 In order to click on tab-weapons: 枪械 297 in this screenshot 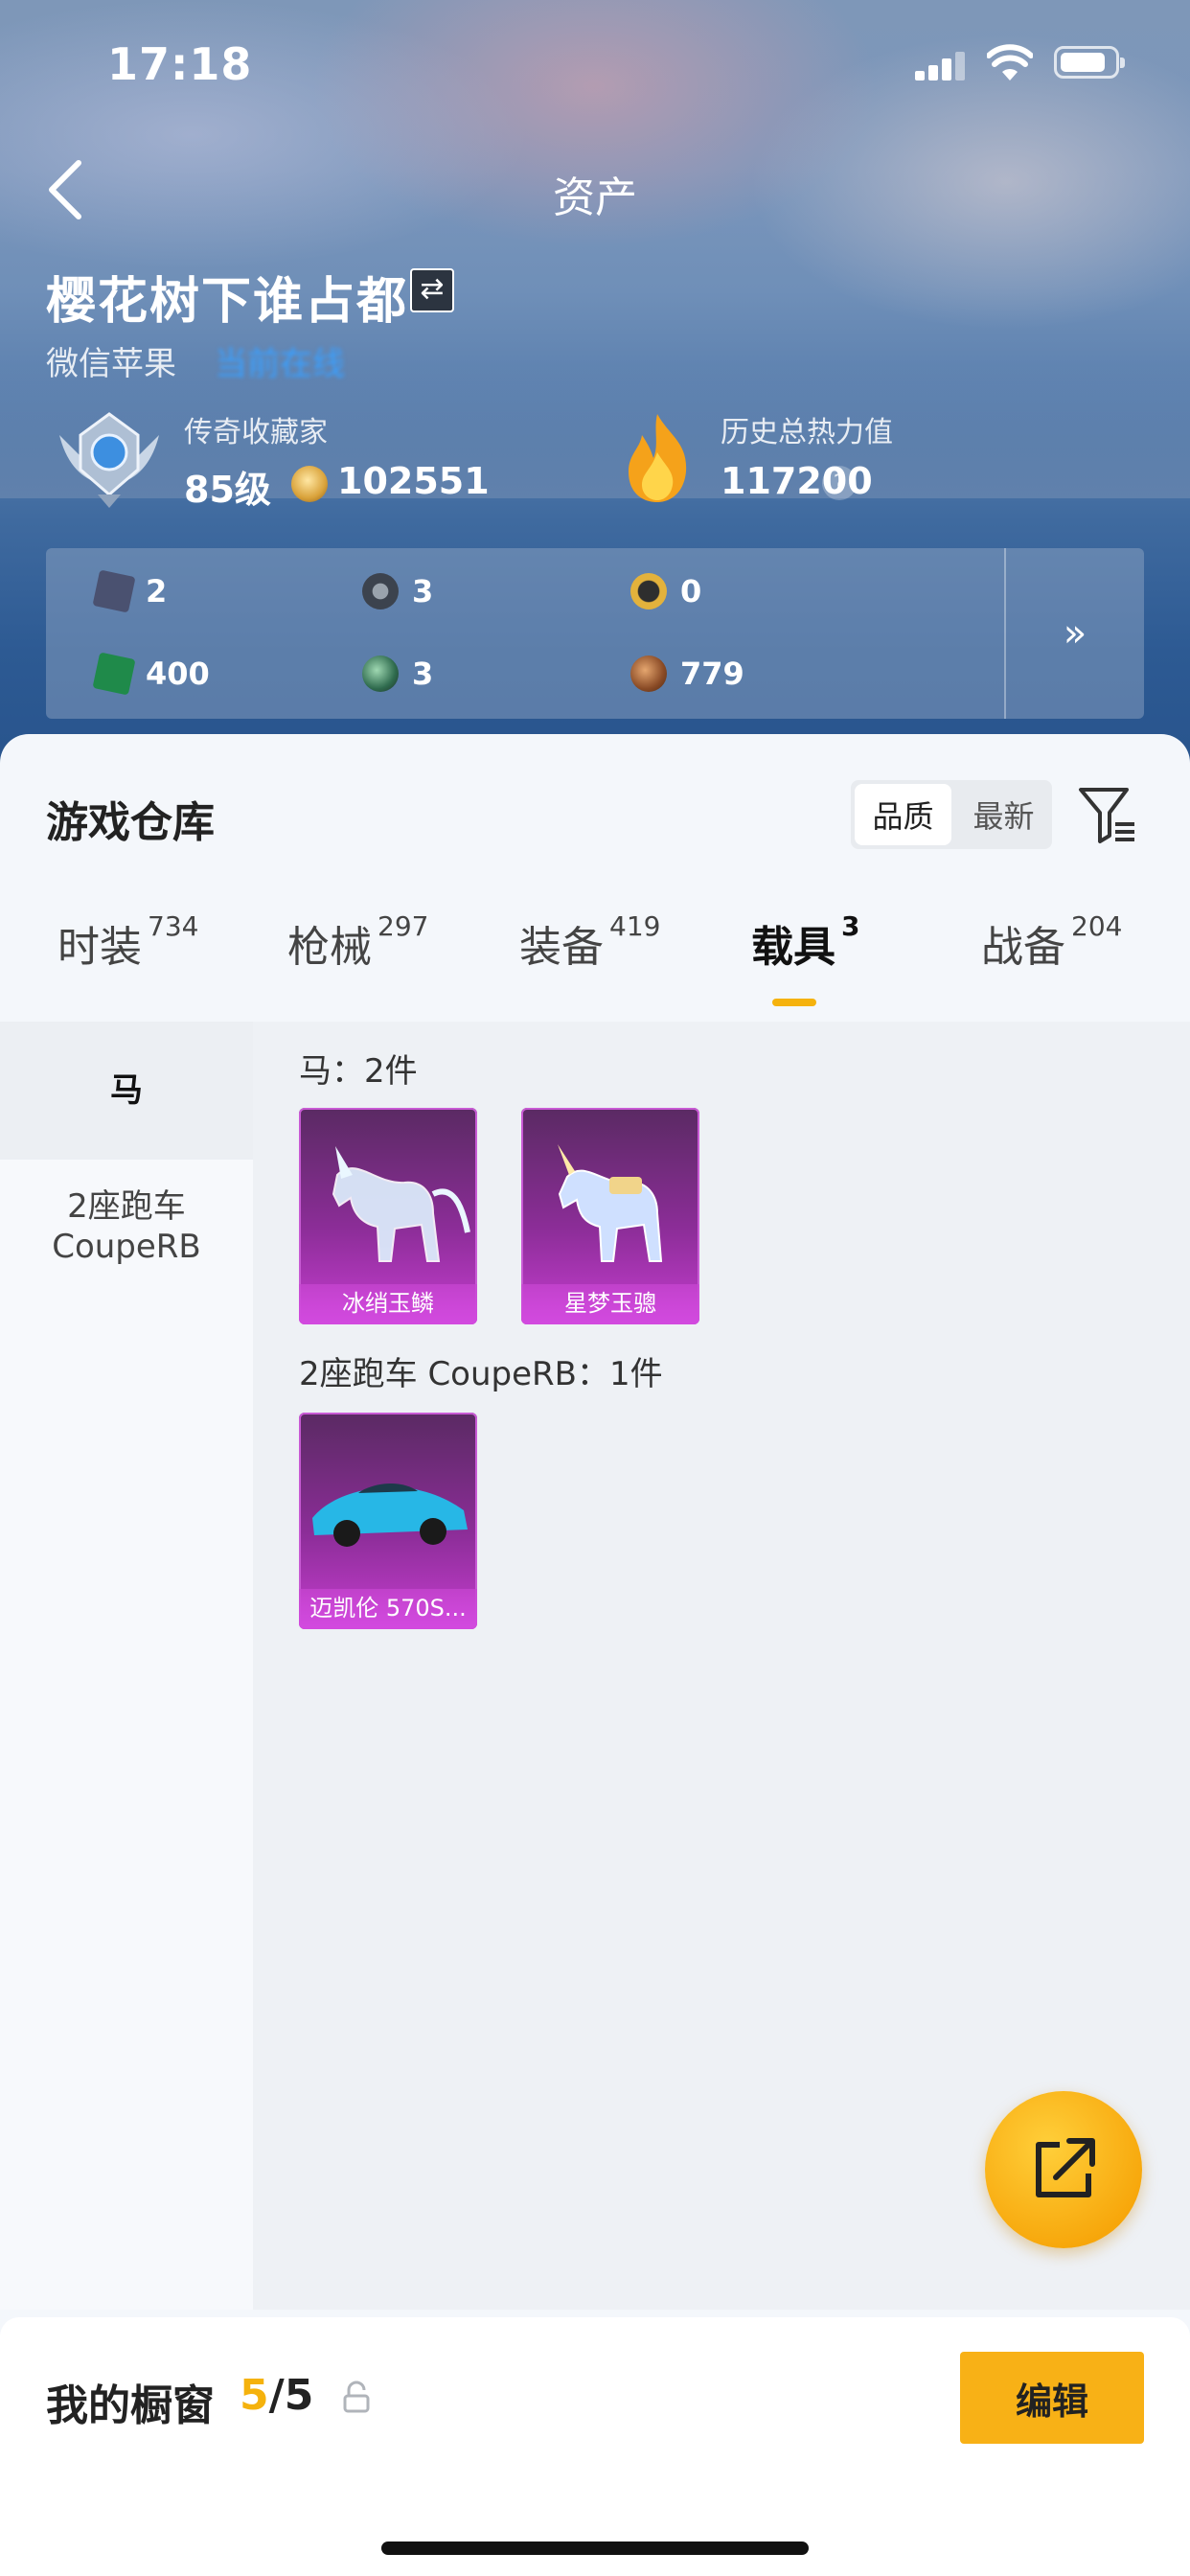, I will do `click(358, 942)`.